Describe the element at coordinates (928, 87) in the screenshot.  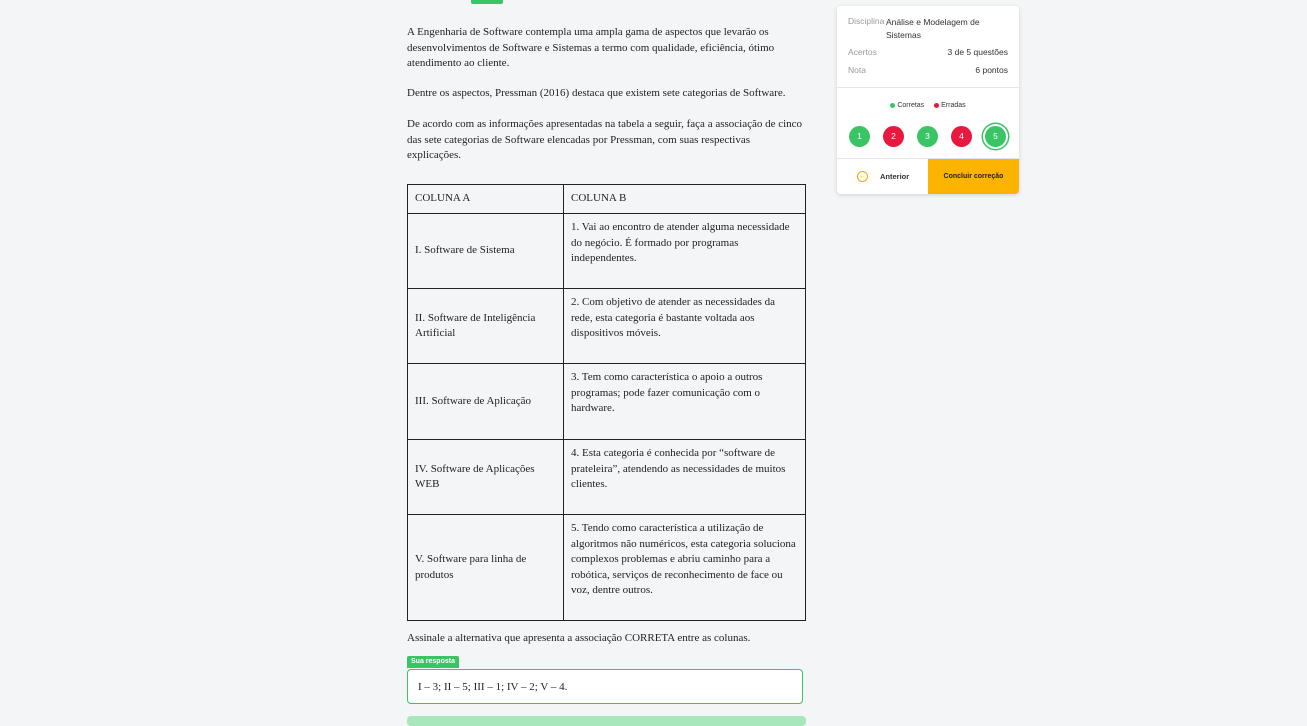
I see `summary-divider` at that location.